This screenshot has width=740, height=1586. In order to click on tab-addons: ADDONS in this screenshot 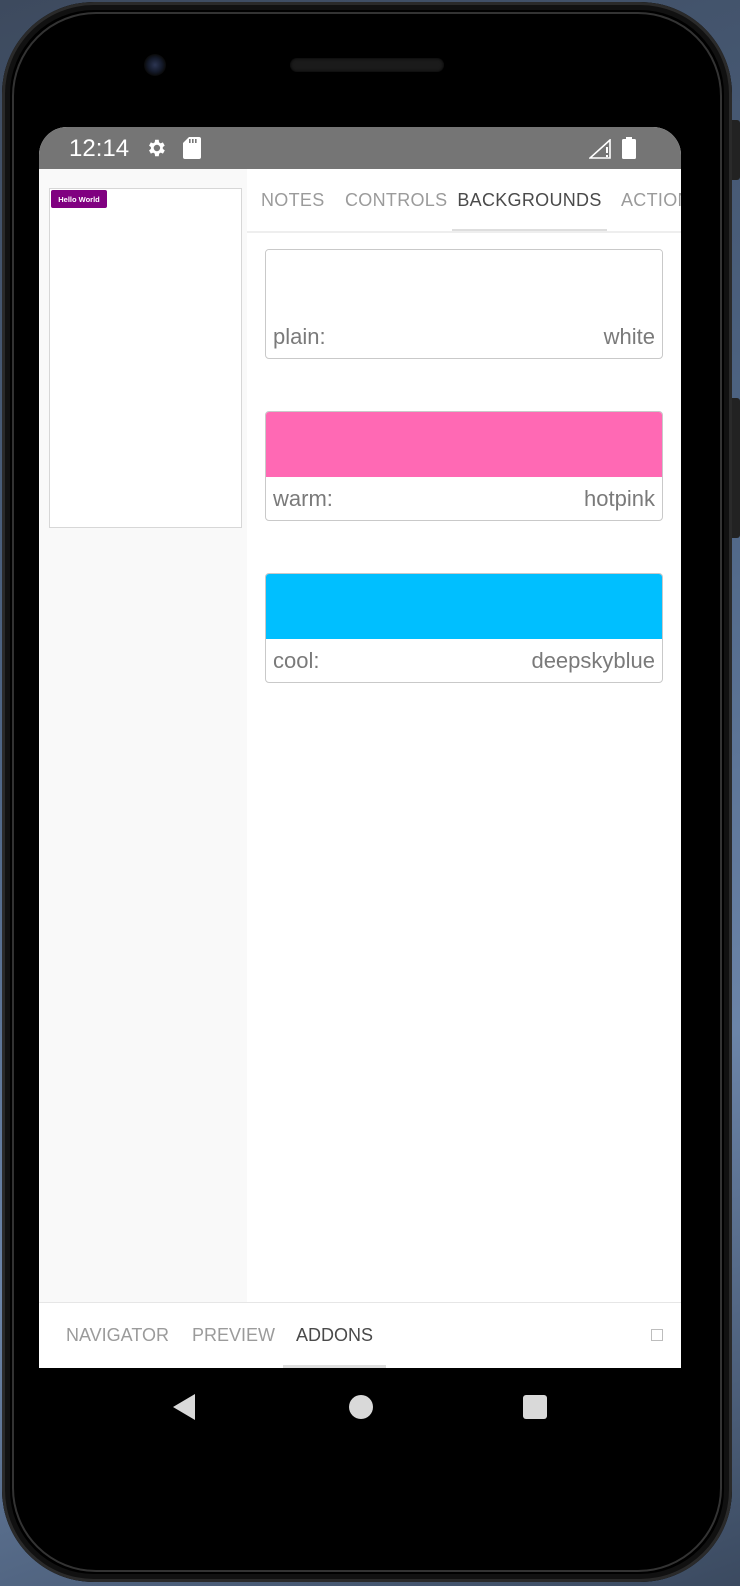, I will do `click(335, 1335)`.